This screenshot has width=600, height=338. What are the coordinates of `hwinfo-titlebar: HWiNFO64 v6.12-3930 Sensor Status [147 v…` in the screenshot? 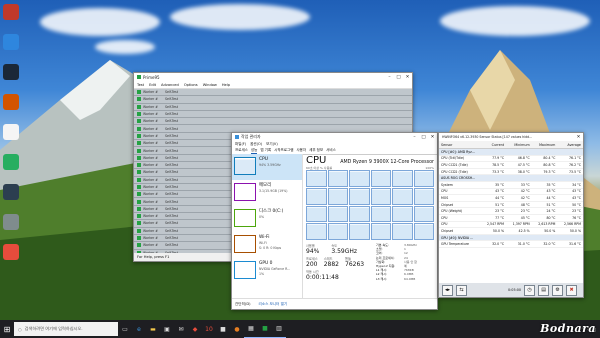 It's located at (511, 137).